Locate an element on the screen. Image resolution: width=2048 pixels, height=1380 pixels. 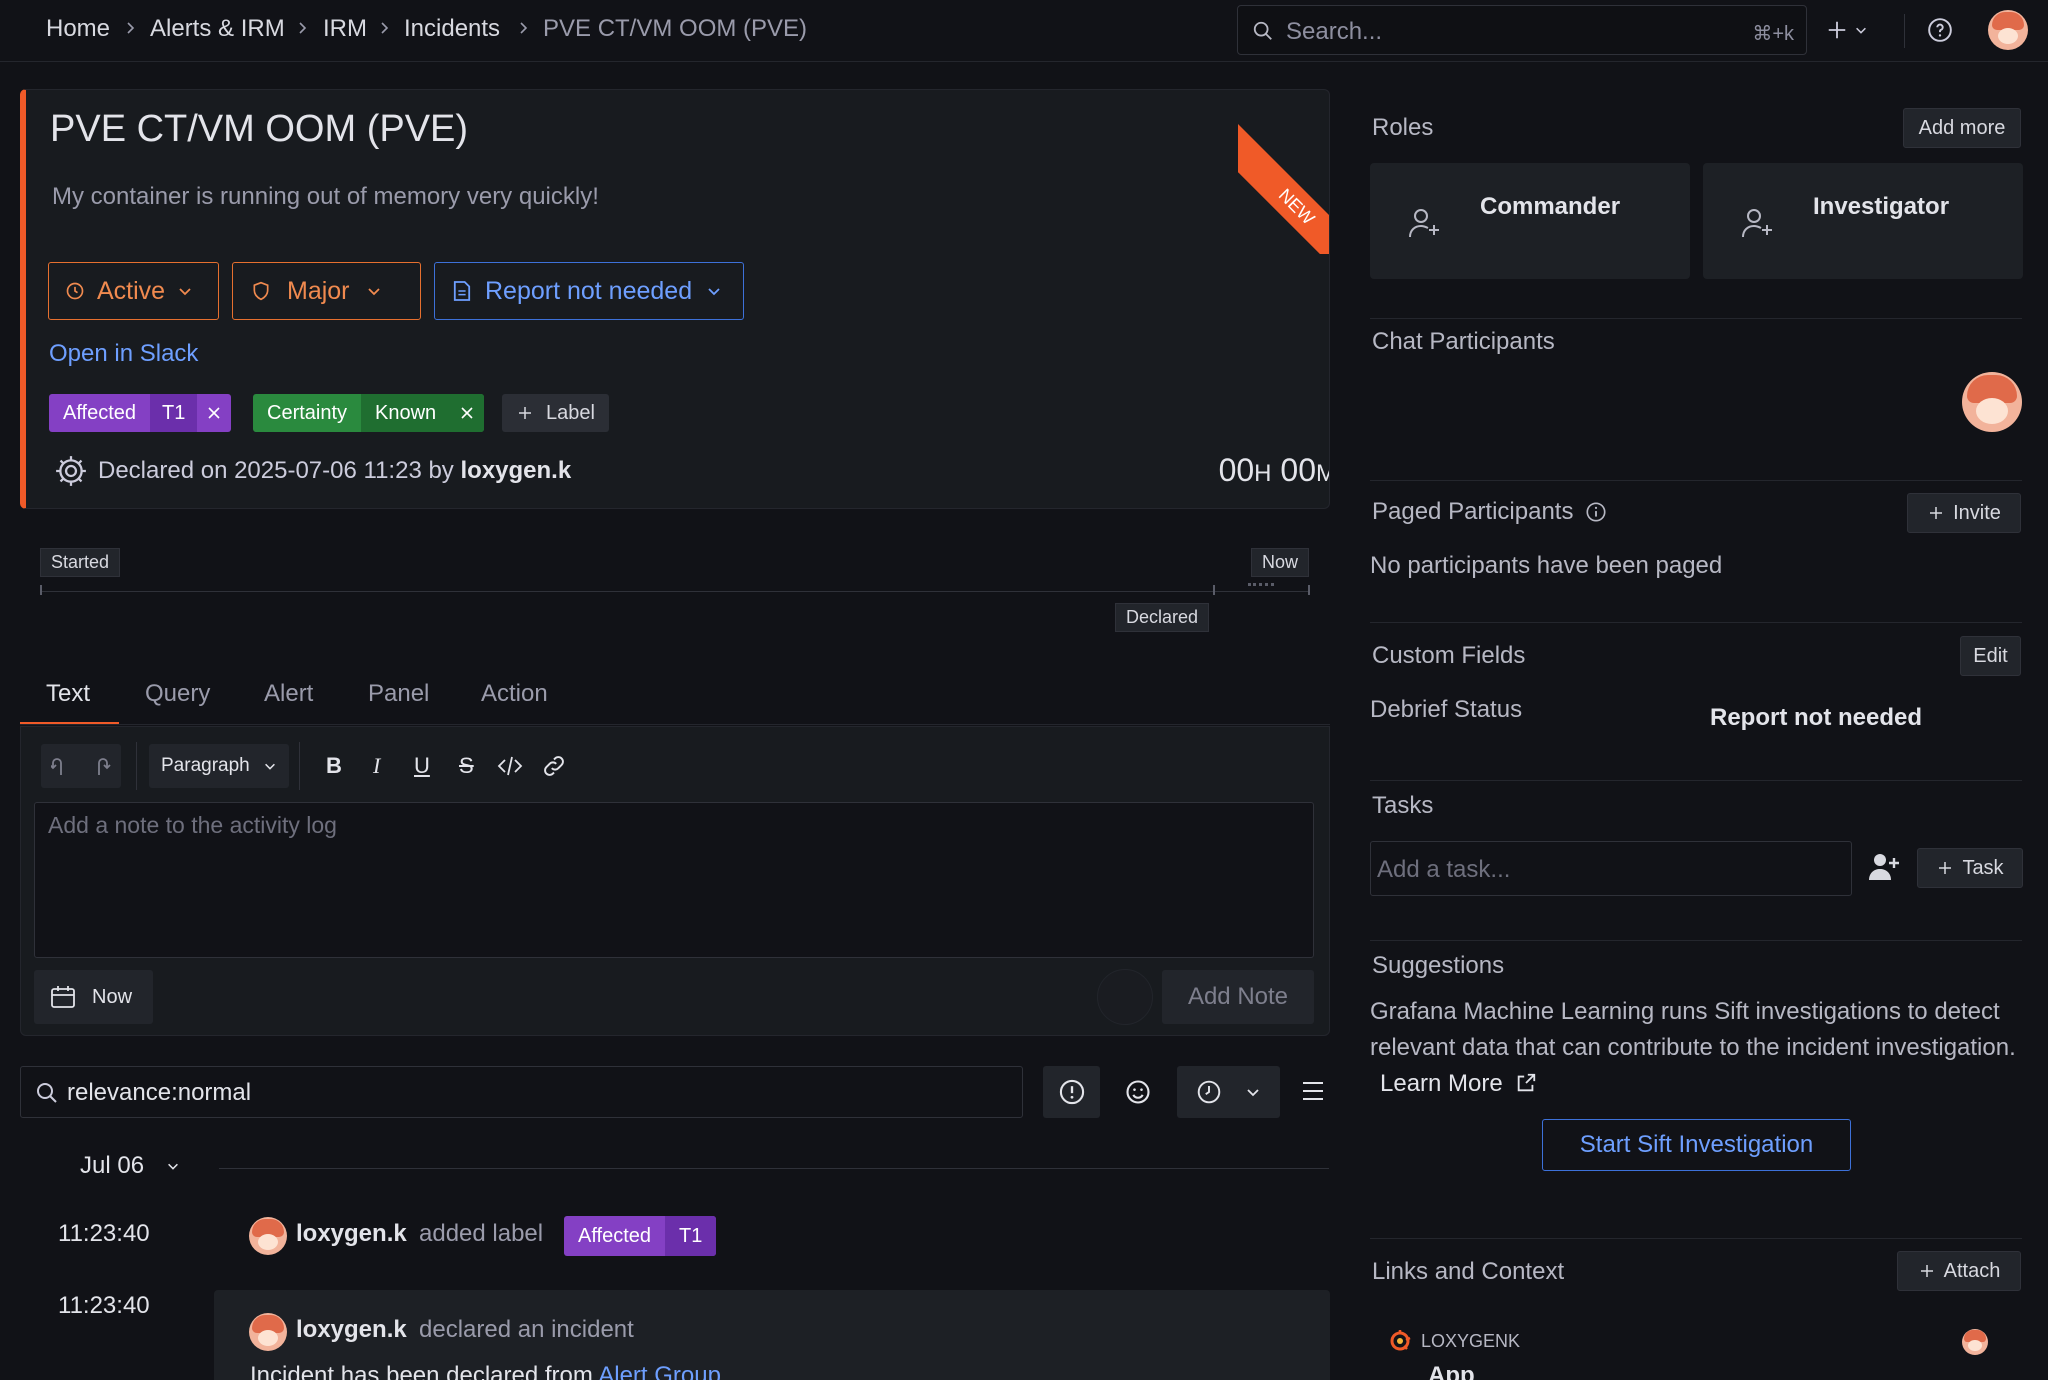
note-textarea: Add a note to the activity log is located at coordinates (674, 880).